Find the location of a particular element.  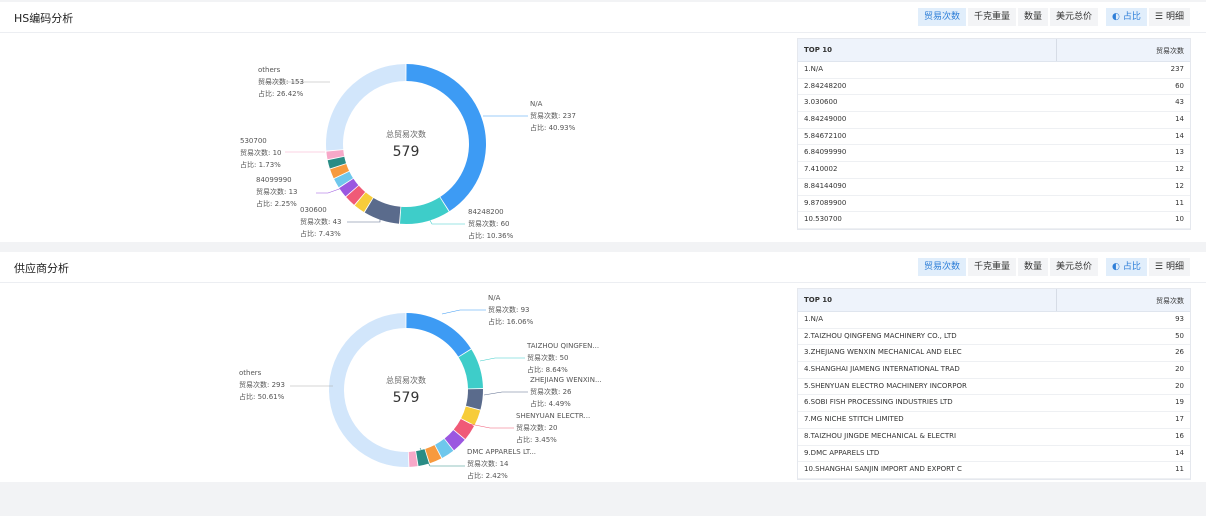

supplier-leader-na is located at coordinates (463, 312).